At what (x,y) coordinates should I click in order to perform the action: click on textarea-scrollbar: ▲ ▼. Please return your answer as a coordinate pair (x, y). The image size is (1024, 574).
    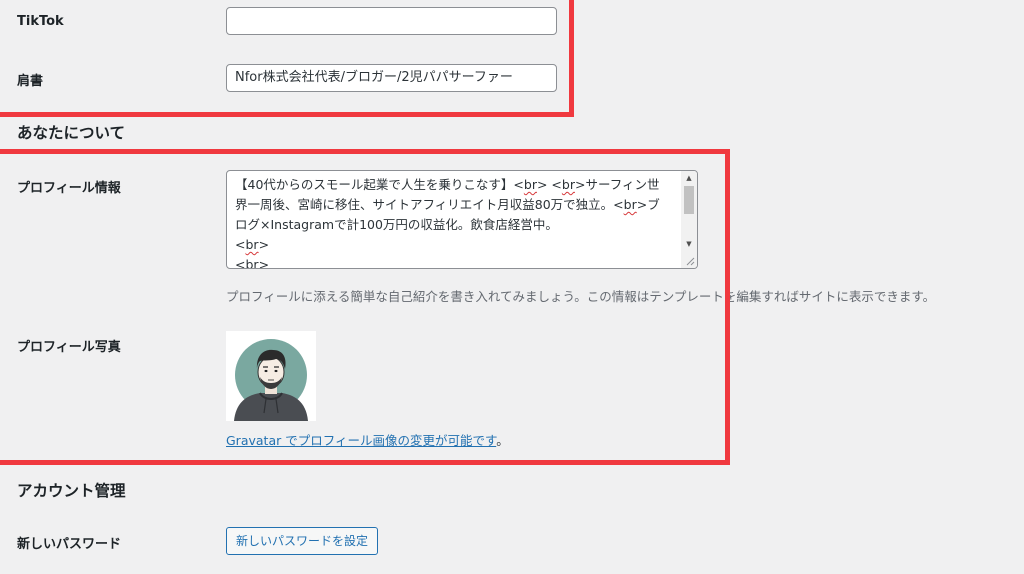
    Looking at the image, I should click on (689, 219).